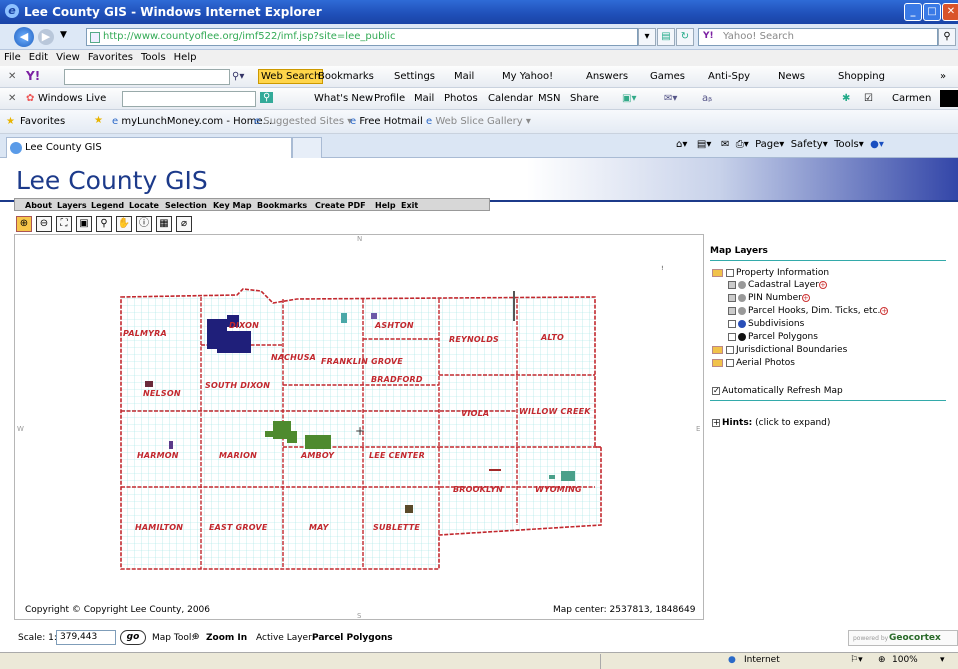  What do you see at coordinates (84, 224) in the screenshot?
I see `zoom-active-icon: ▣` at bounding box center [84, 224].